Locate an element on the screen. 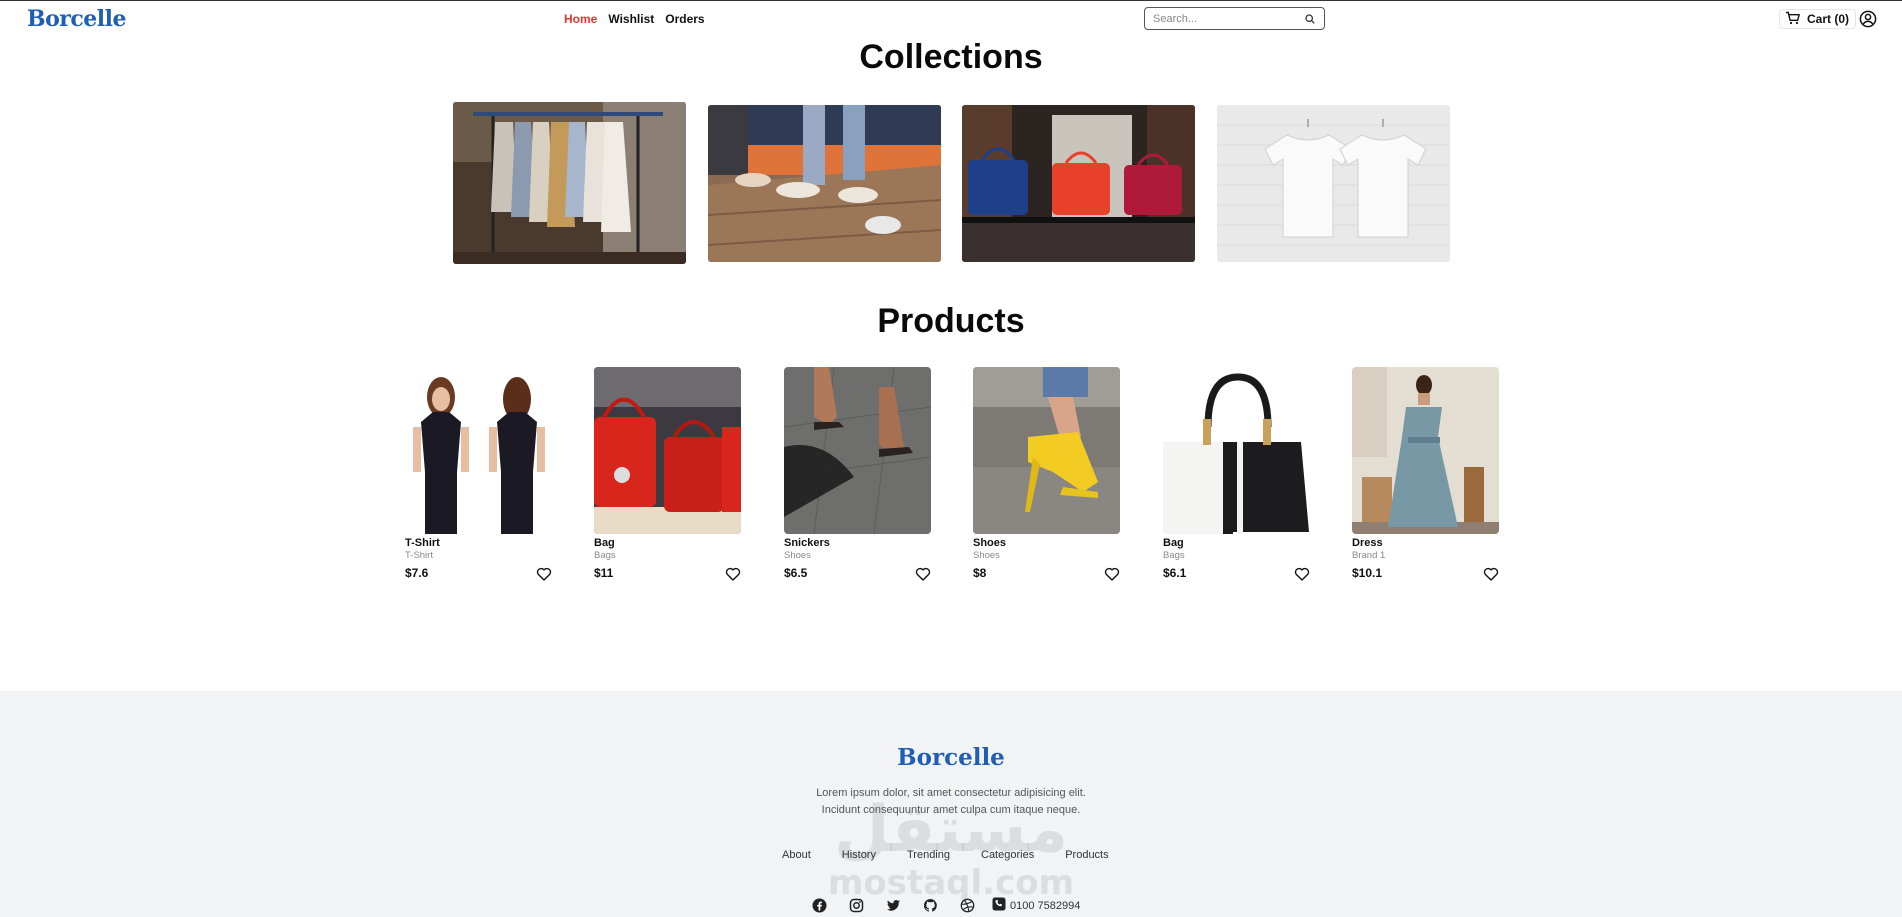 This screenshot has width=1902, height=917. cart-icon is located at coordinates (1793, 19).